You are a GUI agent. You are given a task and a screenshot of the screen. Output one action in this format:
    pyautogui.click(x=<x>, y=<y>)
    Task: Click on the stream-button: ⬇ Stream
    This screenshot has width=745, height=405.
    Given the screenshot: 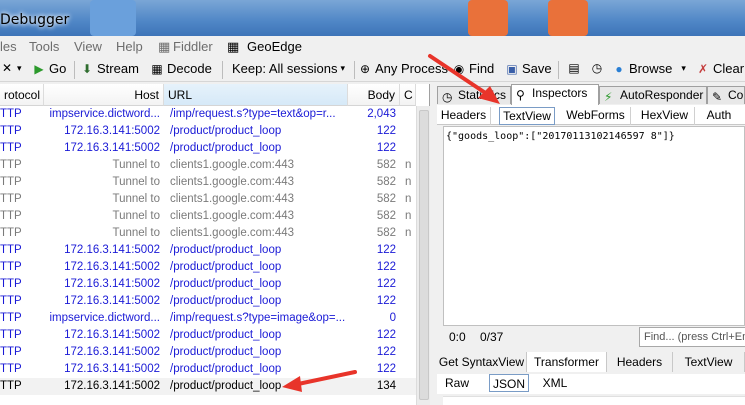 What is the action you would take?
    pyautogui.click(x=109, y=68)
    